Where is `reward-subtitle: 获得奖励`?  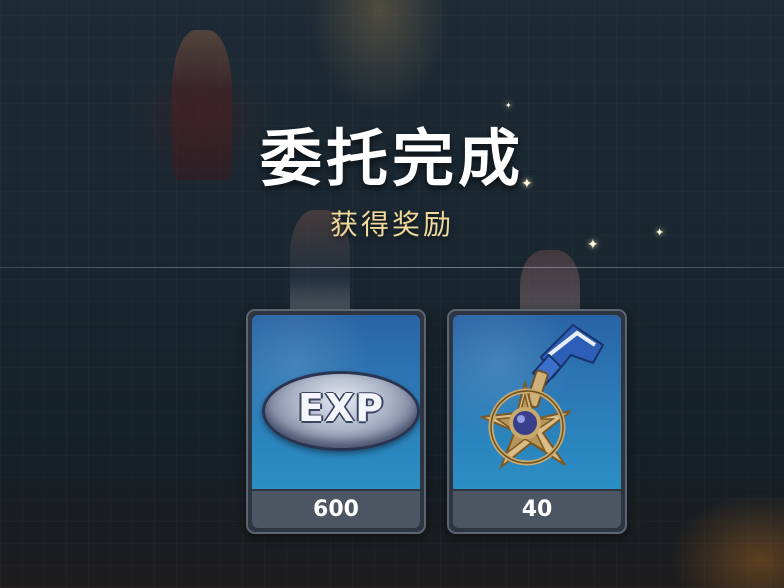
reward-subtitle: 获得奖励 is located at coordinates (391, 224).